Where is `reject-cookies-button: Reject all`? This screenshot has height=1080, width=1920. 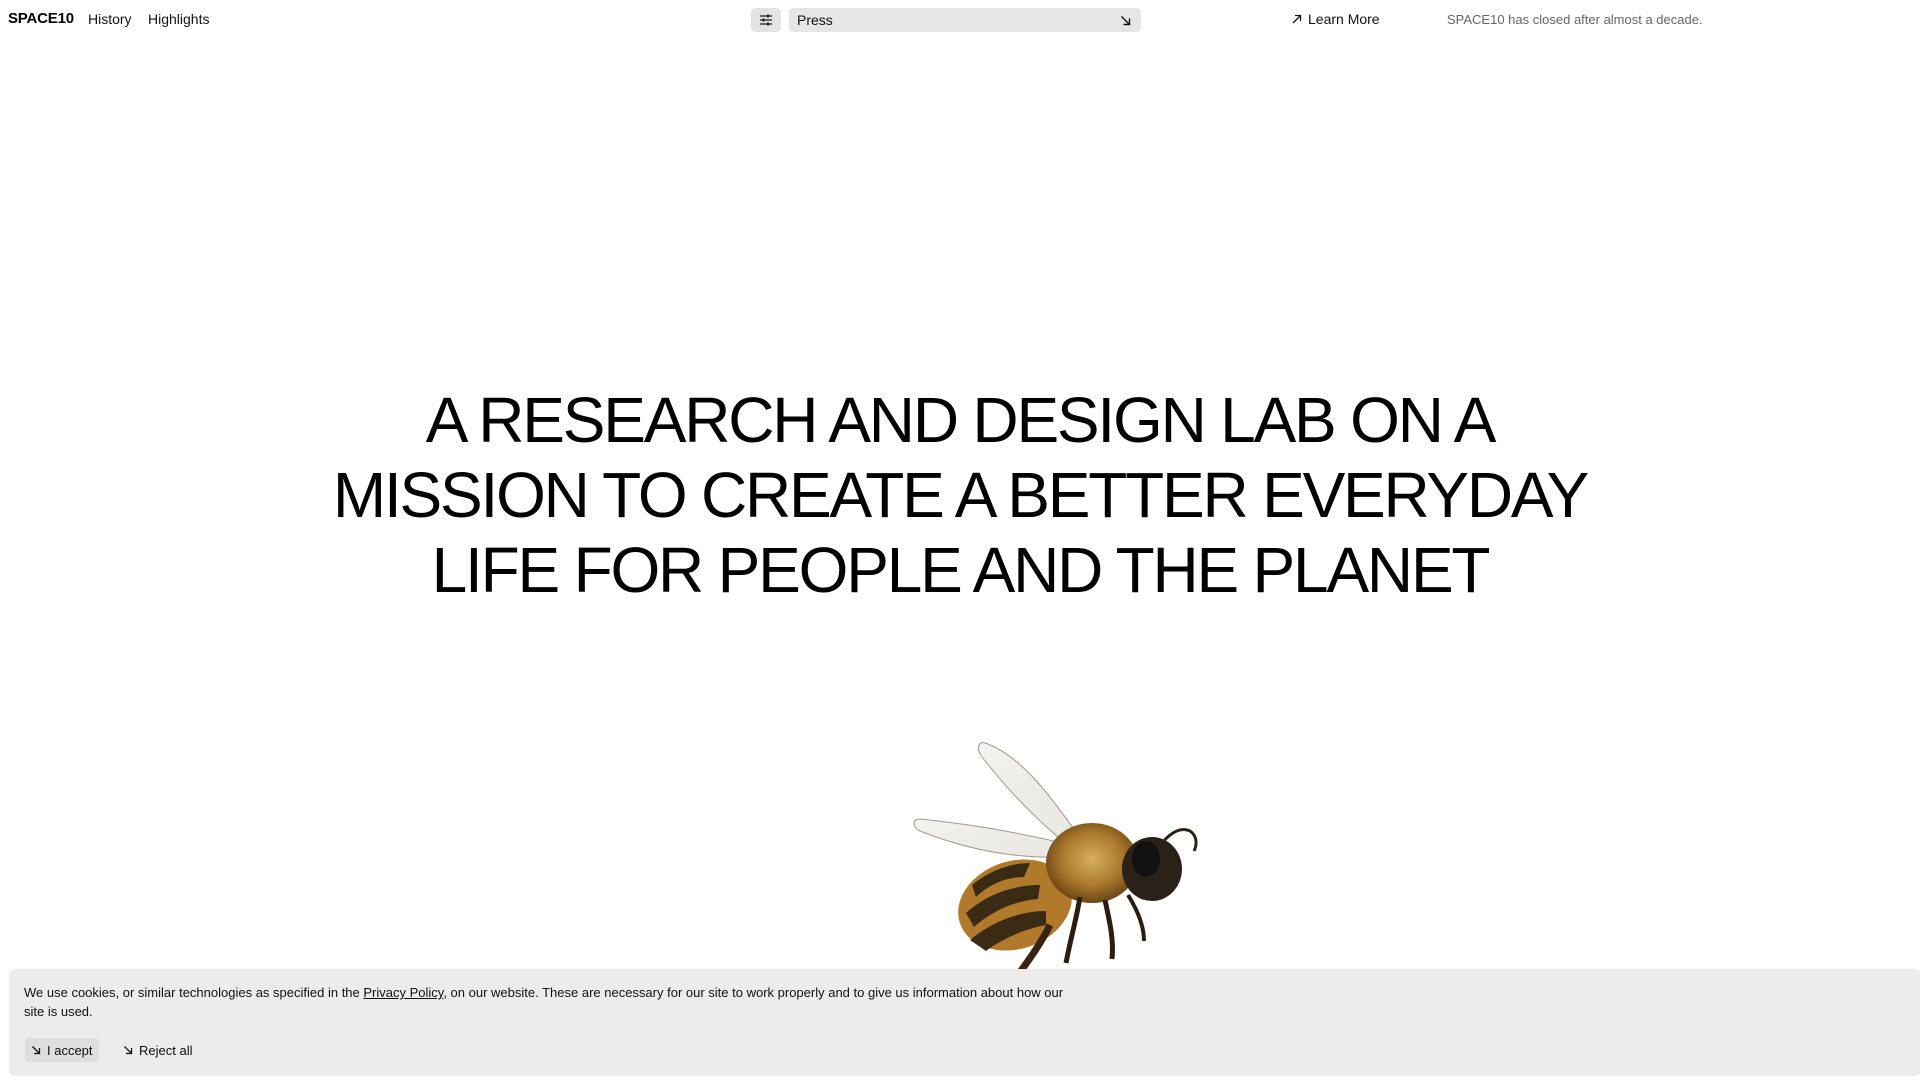
reject-cookies-button: Reject all is located at coordinates (157, 1050).